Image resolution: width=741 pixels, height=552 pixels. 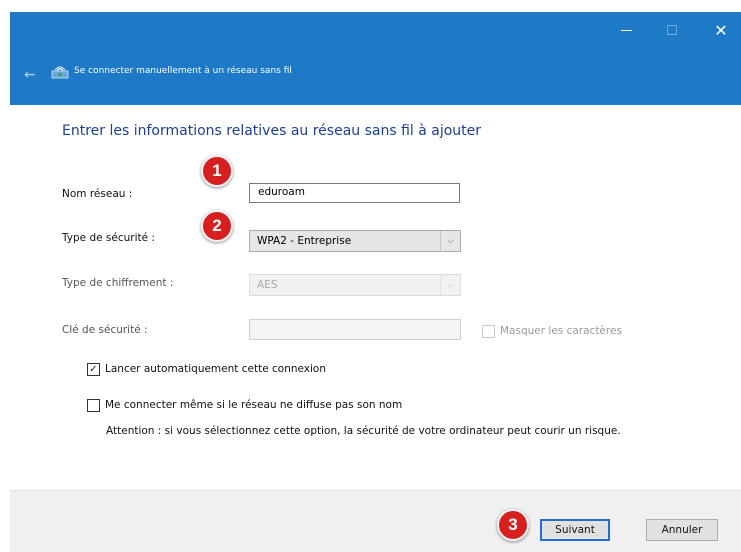 I want to click on maximize-icon, so click(x=672, y=30).